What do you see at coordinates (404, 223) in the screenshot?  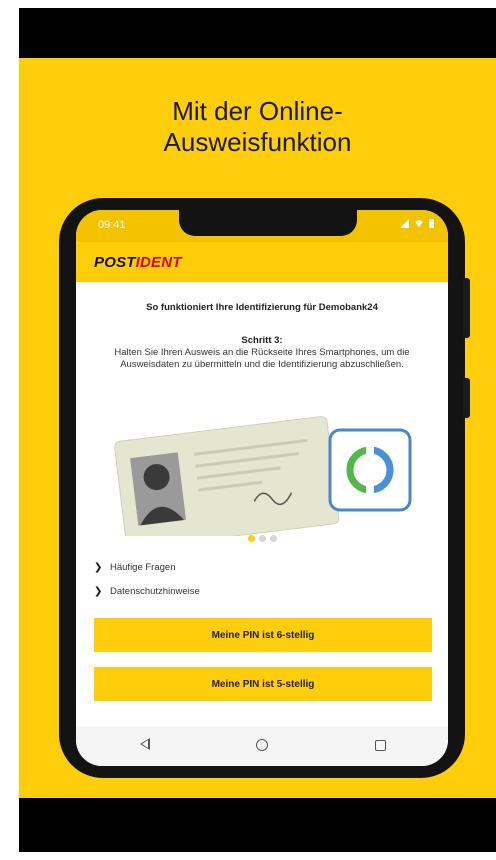 I see `signal-icon` at bounding box center [404, 223].